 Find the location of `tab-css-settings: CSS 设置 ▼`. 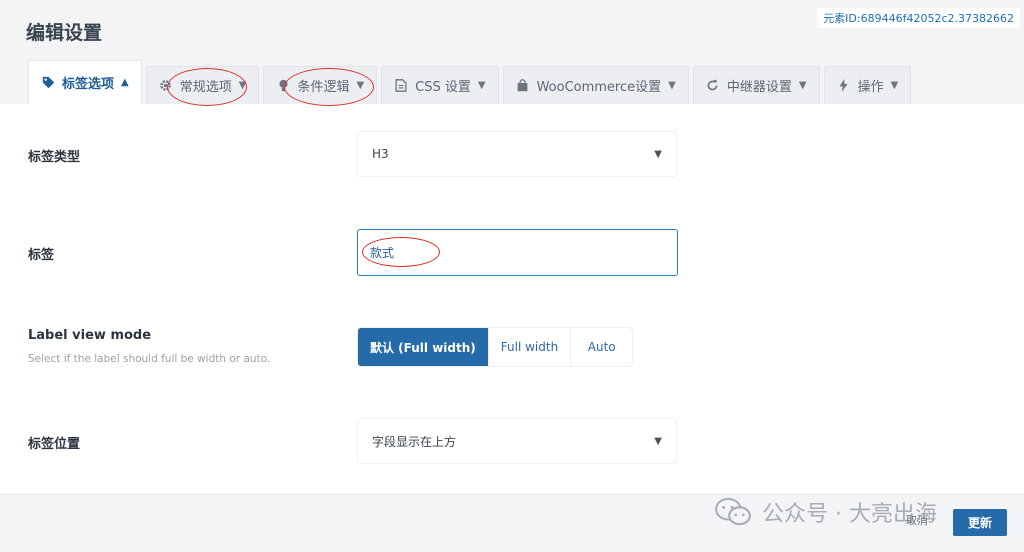

tab-css-settings: CSS 设置 ▼ is located at coordinates (440, 85).